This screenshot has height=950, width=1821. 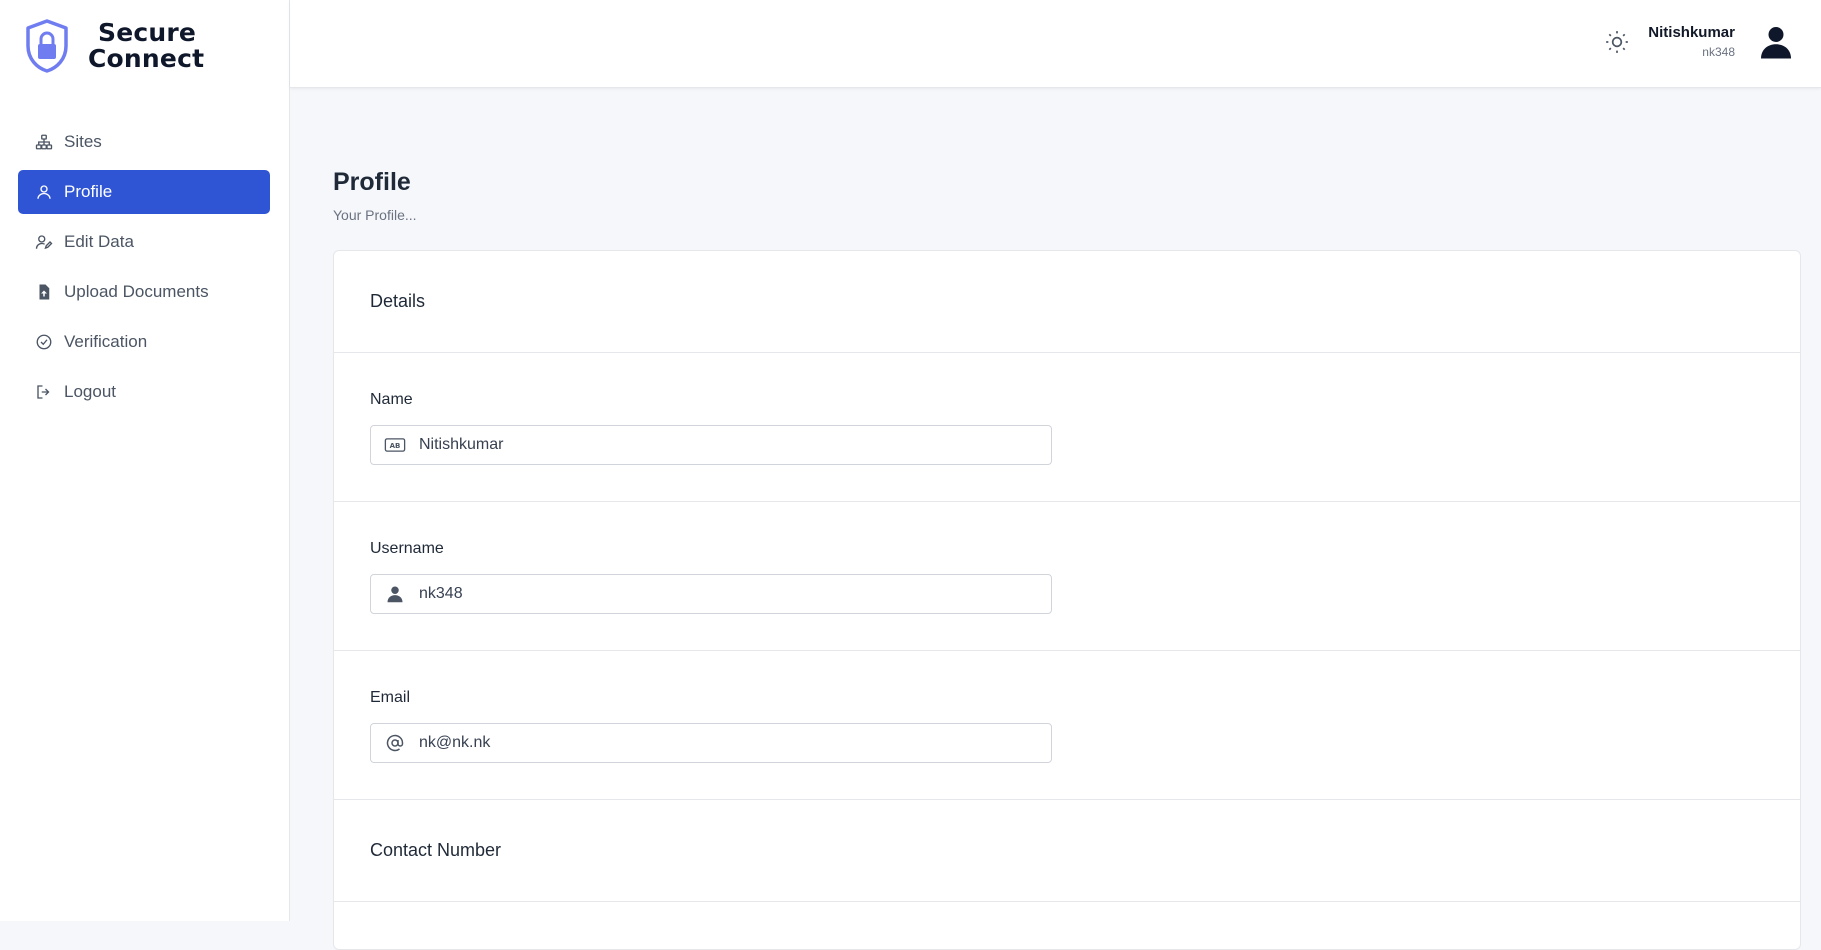 What do you see at coordinates (1691, 32) in the screenshot?
I see `user-name: Nitishkumar` at bounding box center [1691, 32].